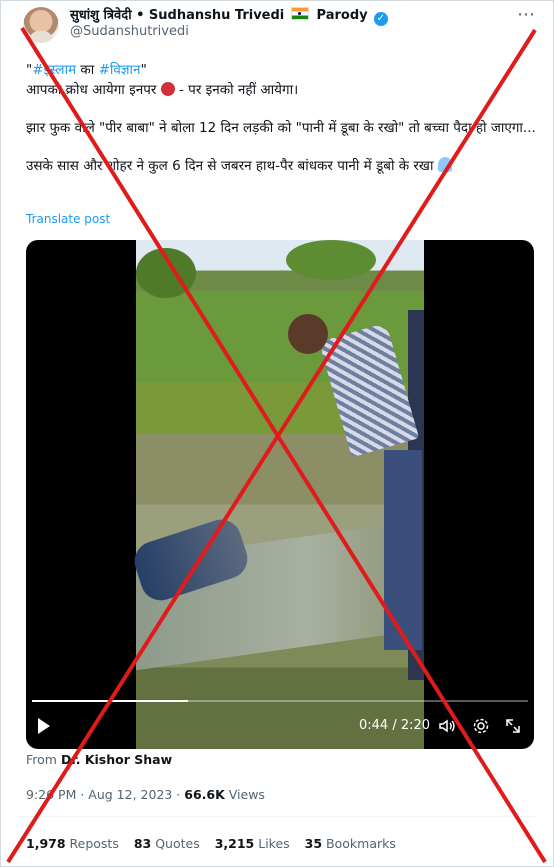 The height and width of the screenshot is (867, 554). Describe the element at coordinates (41, 759) in the screenshot. I see `from-label: From` at that location.